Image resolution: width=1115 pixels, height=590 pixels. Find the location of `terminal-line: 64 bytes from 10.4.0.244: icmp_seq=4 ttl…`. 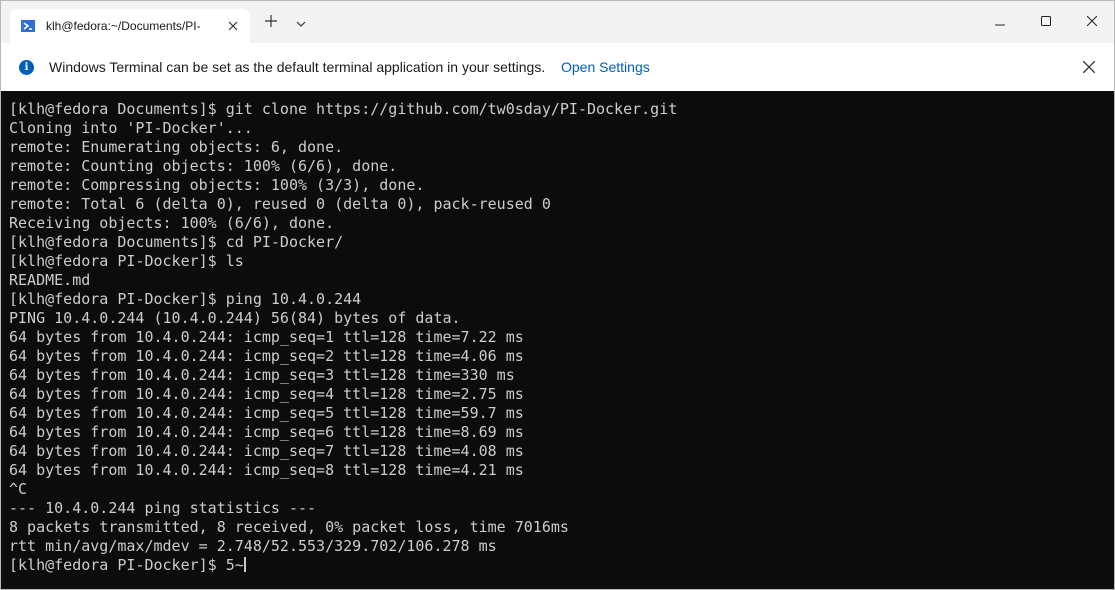

terminal-line: 64 bytes from 10.4.0.244: icmp_seq=4 ttl… is located at coordinates (266, 394).